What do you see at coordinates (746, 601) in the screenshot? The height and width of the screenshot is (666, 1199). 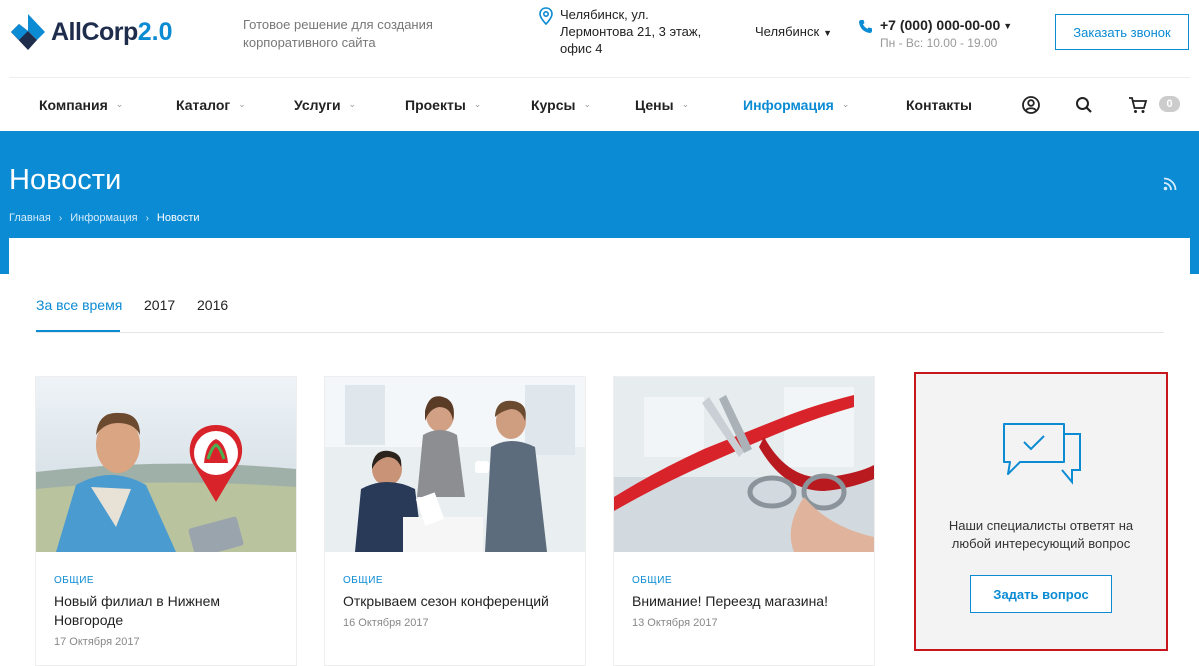 I see `news-title: Внимание! Переезд магазина!` at bounding box center [746, 601].